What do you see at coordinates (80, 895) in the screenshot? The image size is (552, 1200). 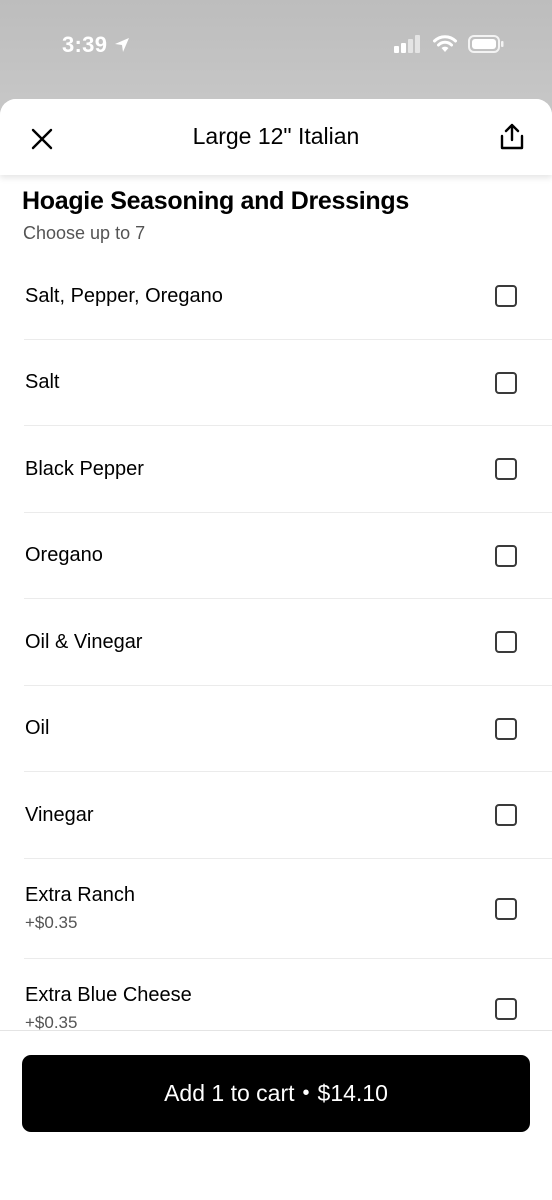 I see `option-label: Extra Ranch` at bounding box center [80, 895].